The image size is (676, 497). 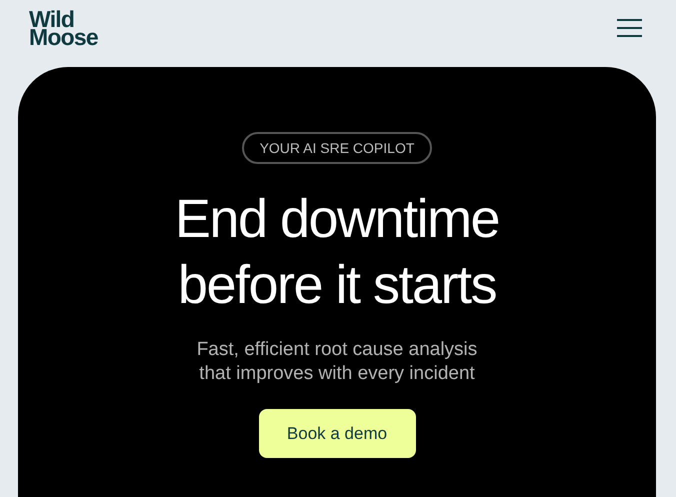 I want to click on subtitle: Fast, efficient root cause analysis that improves with every incident, so click(x=337, y=362).